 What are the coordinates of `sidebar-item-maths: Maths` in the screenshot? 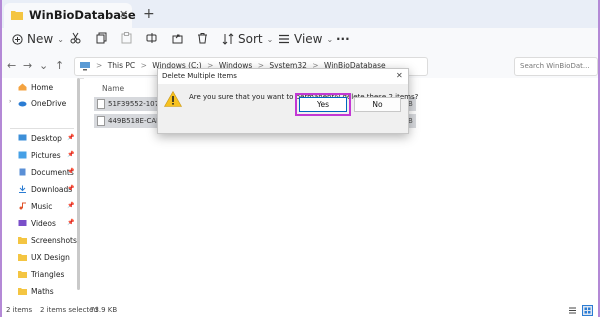 It's located at (36, 291).